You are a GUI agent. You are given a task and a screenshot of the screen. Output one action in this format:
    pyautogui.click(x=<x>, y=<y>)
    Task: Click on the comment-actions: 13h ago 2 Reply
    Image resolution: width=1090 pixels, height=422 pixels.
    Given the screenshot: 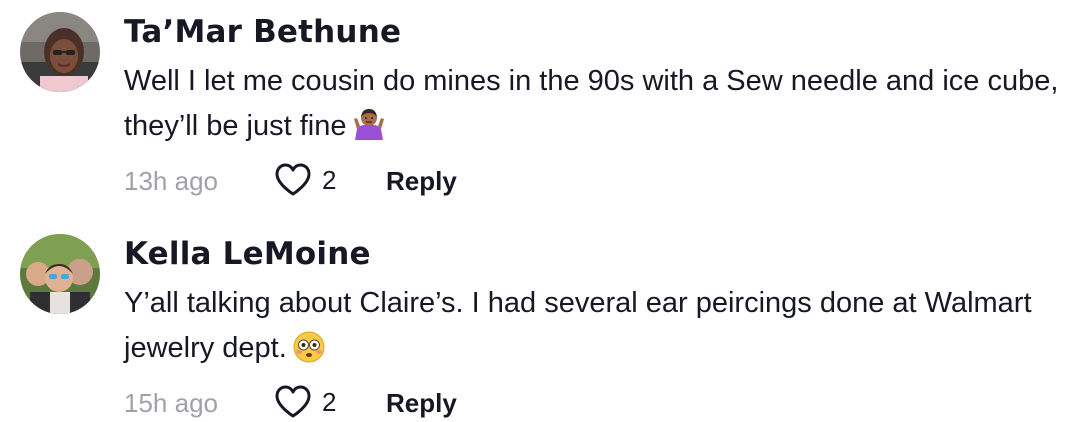 What is the action you would take?
    pyautogui.click(x=424, y=180)
    